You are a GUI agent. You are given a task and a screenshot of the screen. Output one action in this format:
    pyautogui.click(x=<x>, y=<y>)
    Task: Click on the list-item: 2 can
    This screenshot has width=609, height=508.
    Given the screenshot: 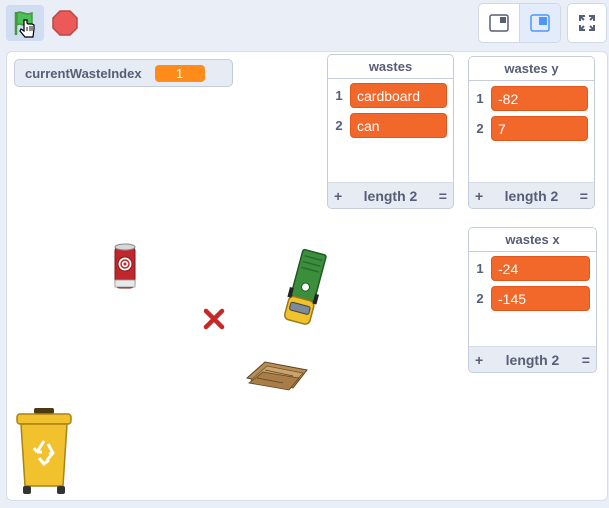 What is the action you would take?
    pyautogui.click(x=387, y=125)
    